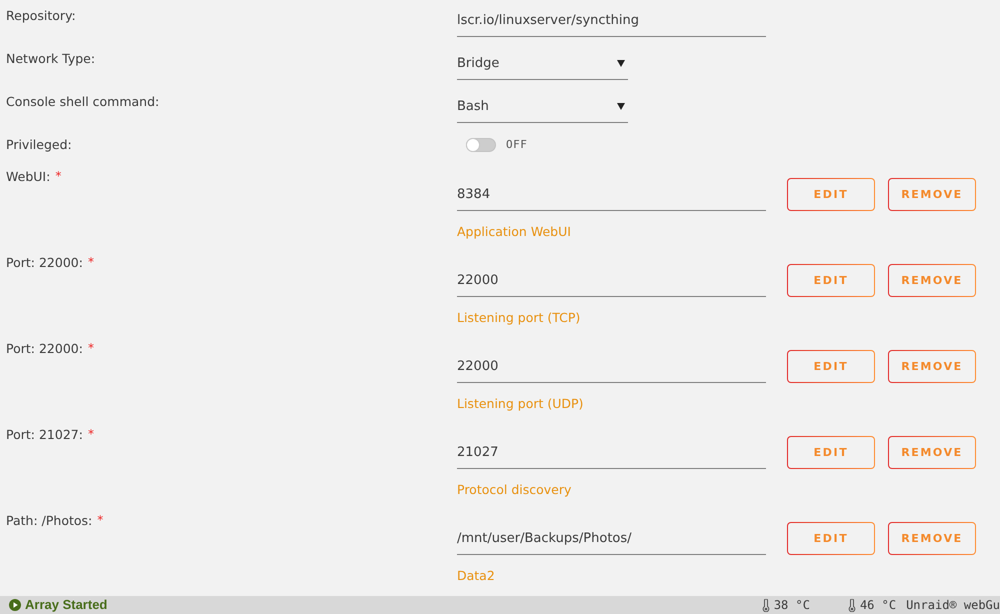 This screenshot has width=1000, height=614. What do you see at coordinates (481, 145) in the screenshot?
I see `toggle-switch` at bounding box center [481, 145].